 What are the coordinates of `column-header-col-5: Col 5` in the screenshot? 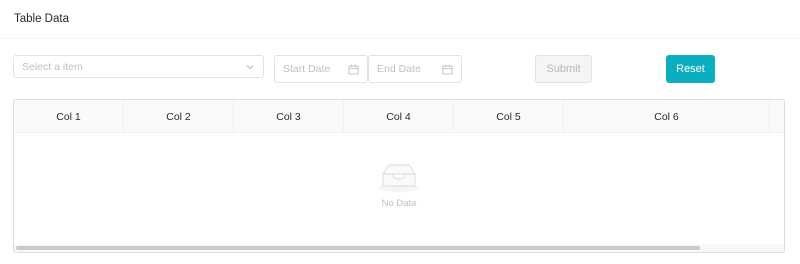 It's located at (509, 116).